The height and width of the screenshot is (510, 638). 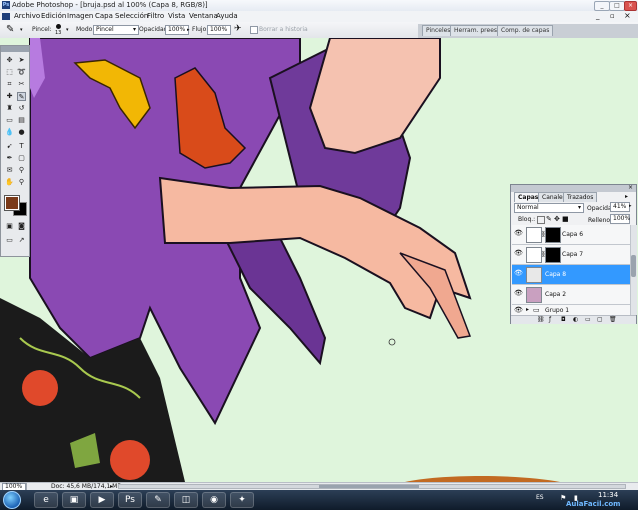 What do you see at coordinates (176, 16) in the screenshot?
I see `menu-vista: Vista` at bounding box center [176, 16].